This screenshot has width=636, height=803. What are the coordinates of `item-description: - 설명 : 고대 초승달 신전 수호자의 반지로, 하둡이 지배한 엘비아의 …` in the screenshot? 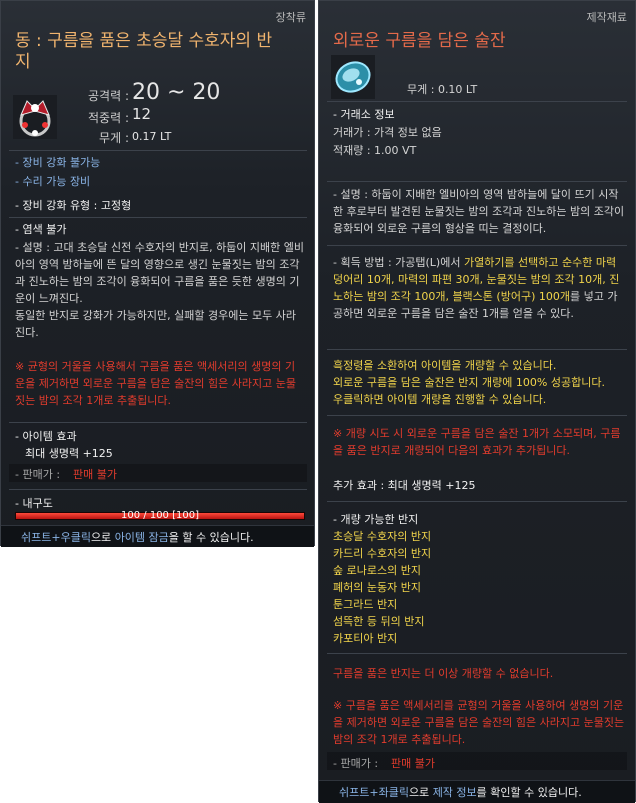 It's located at (160, 273).